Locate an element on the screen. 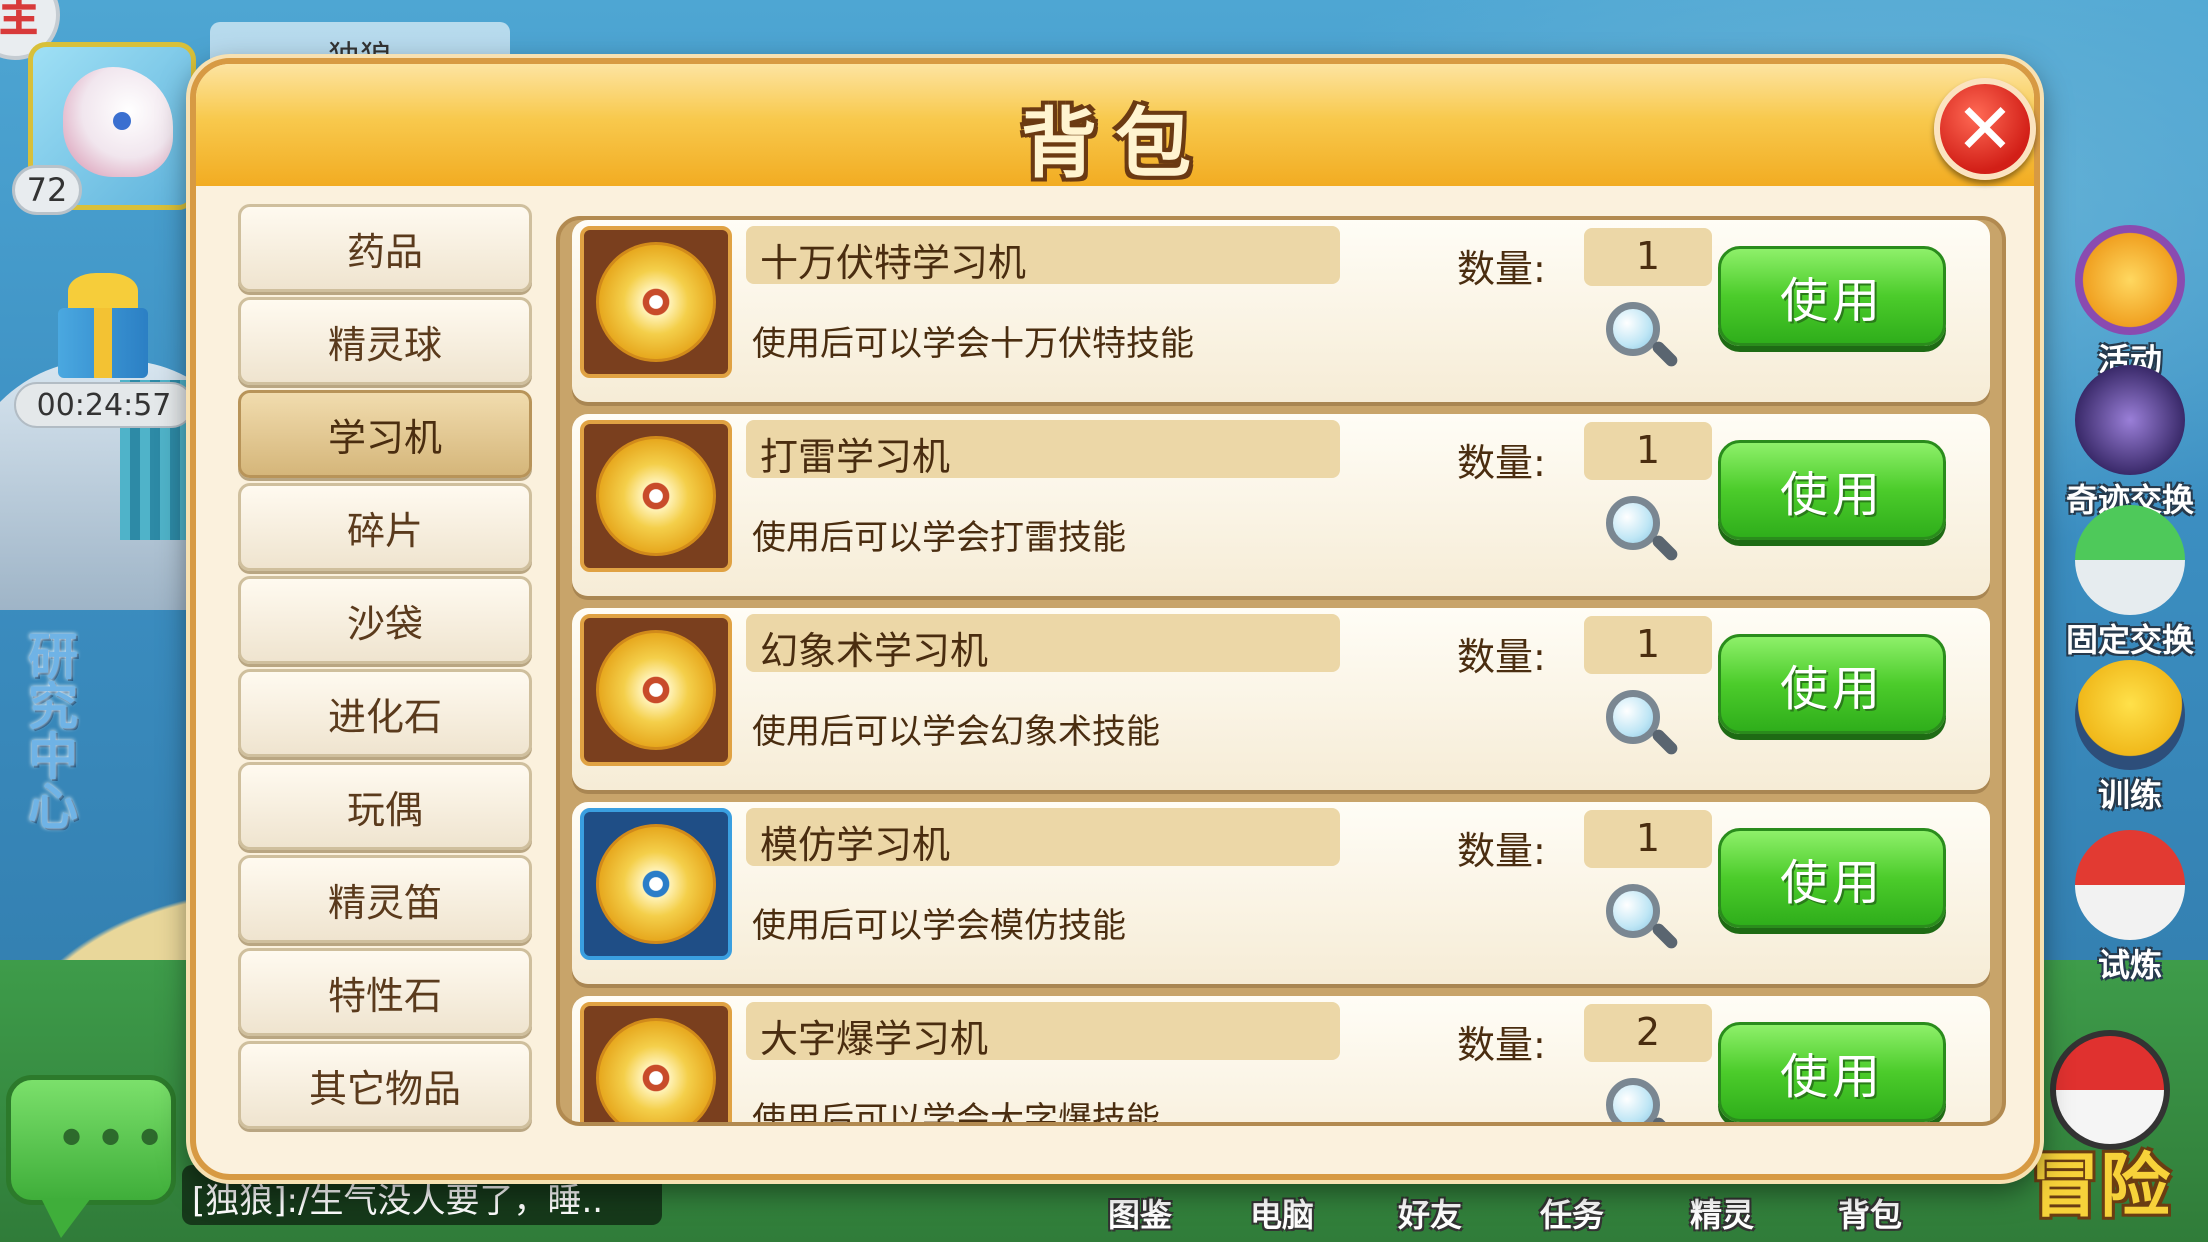  category-tabs: 药品 精灵球 学习机 碎片 沙袋 进化石 玩偶 精灵笛 特性石 其它物品 is located at coordinates (385, 669).